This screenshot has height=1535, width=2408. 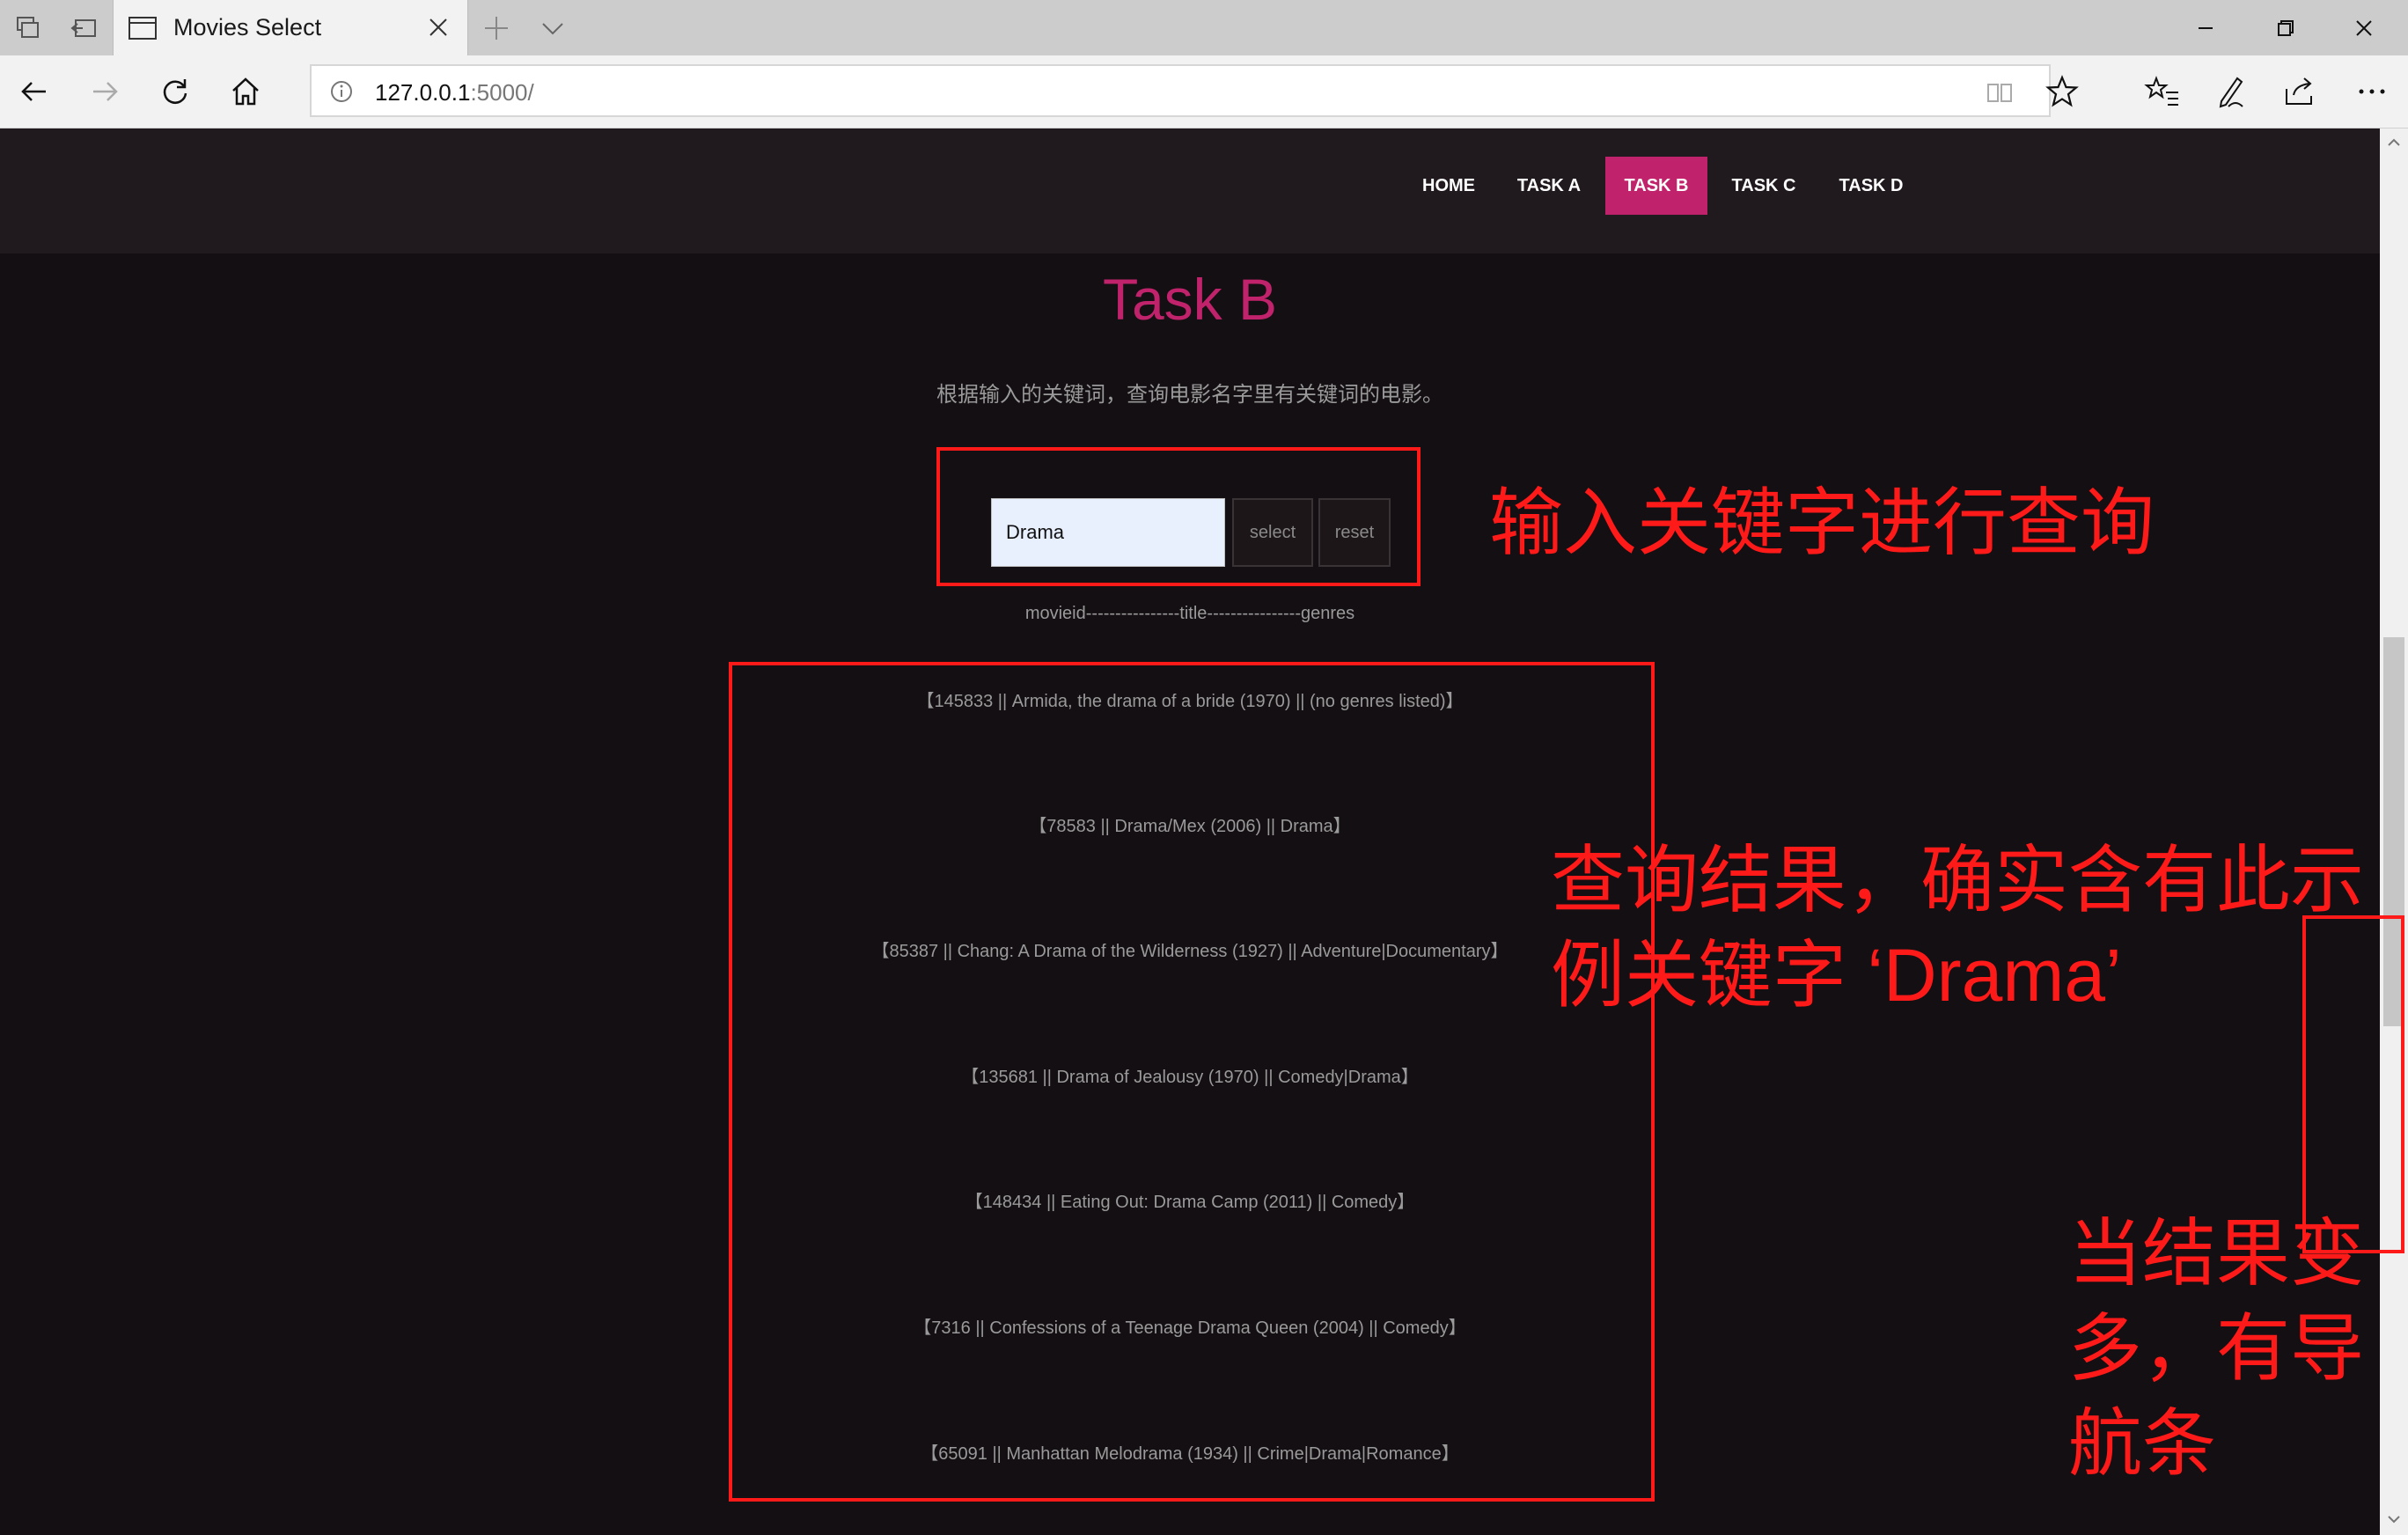 I want to click on tab-preview-chevron-icon, so click(x=553, y=28).